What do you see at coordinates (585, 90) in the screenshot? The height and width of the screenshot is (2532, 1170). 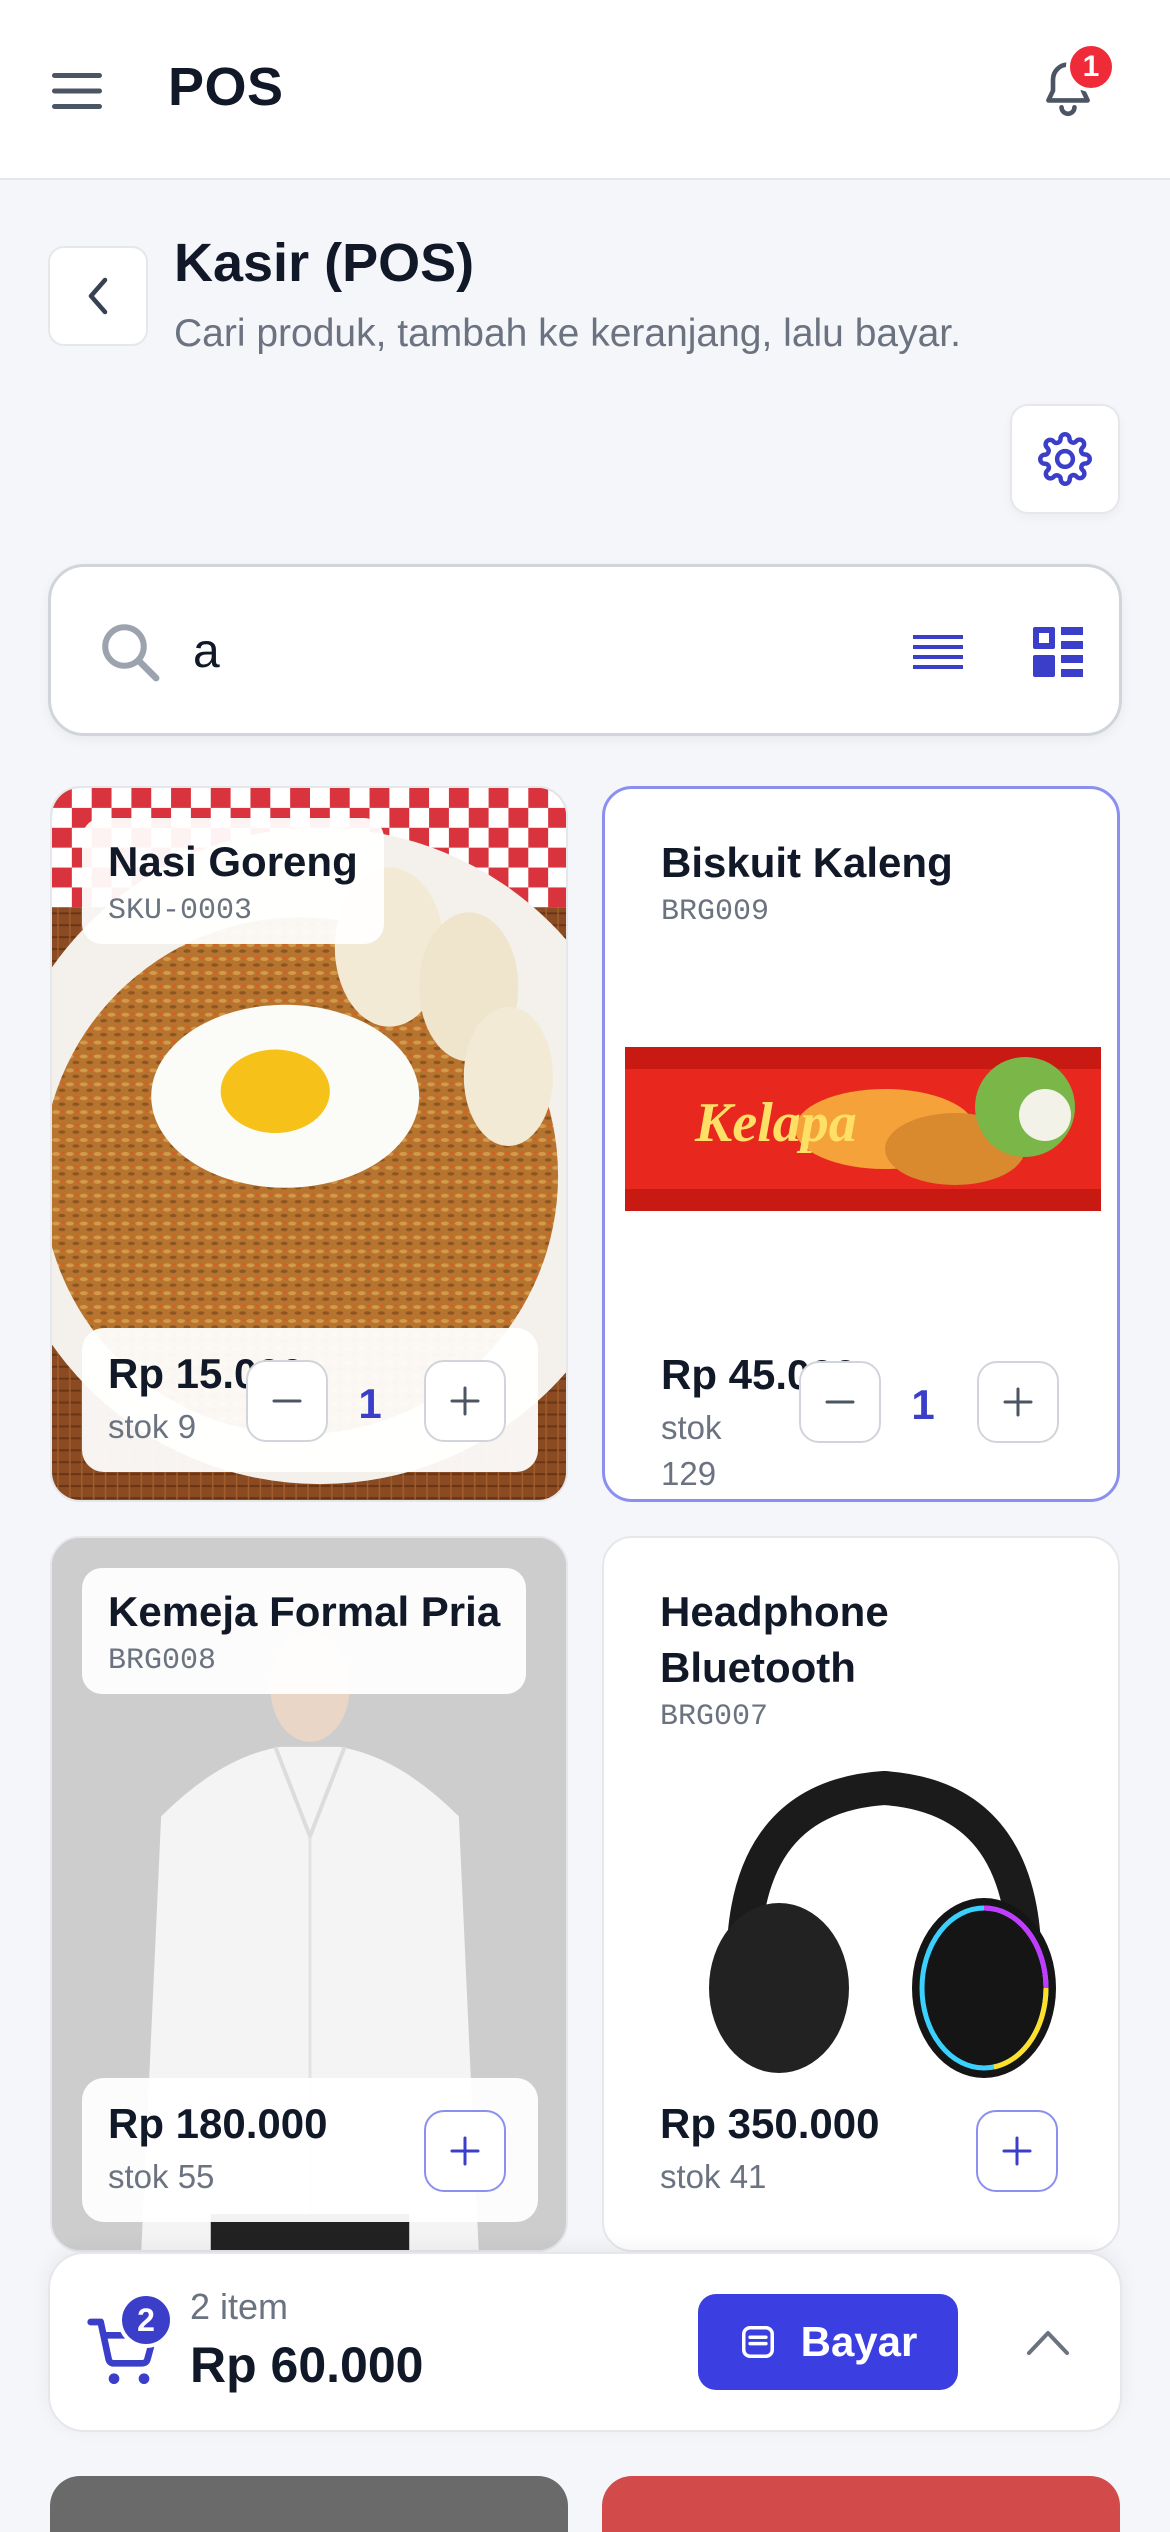 I see `app-bar: POS 1` at bounding box center [585, 90].